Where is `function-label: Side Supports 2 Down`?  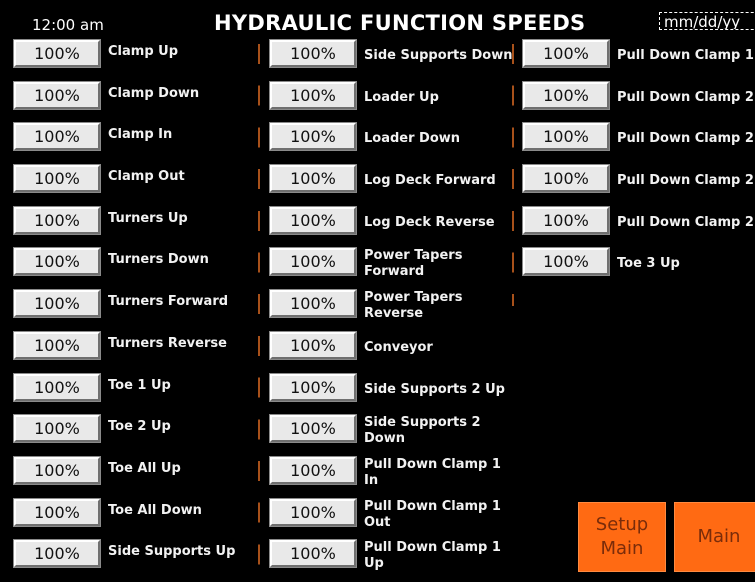 function-label: Side Supports 2 Down is located at coordinates (422, 431).